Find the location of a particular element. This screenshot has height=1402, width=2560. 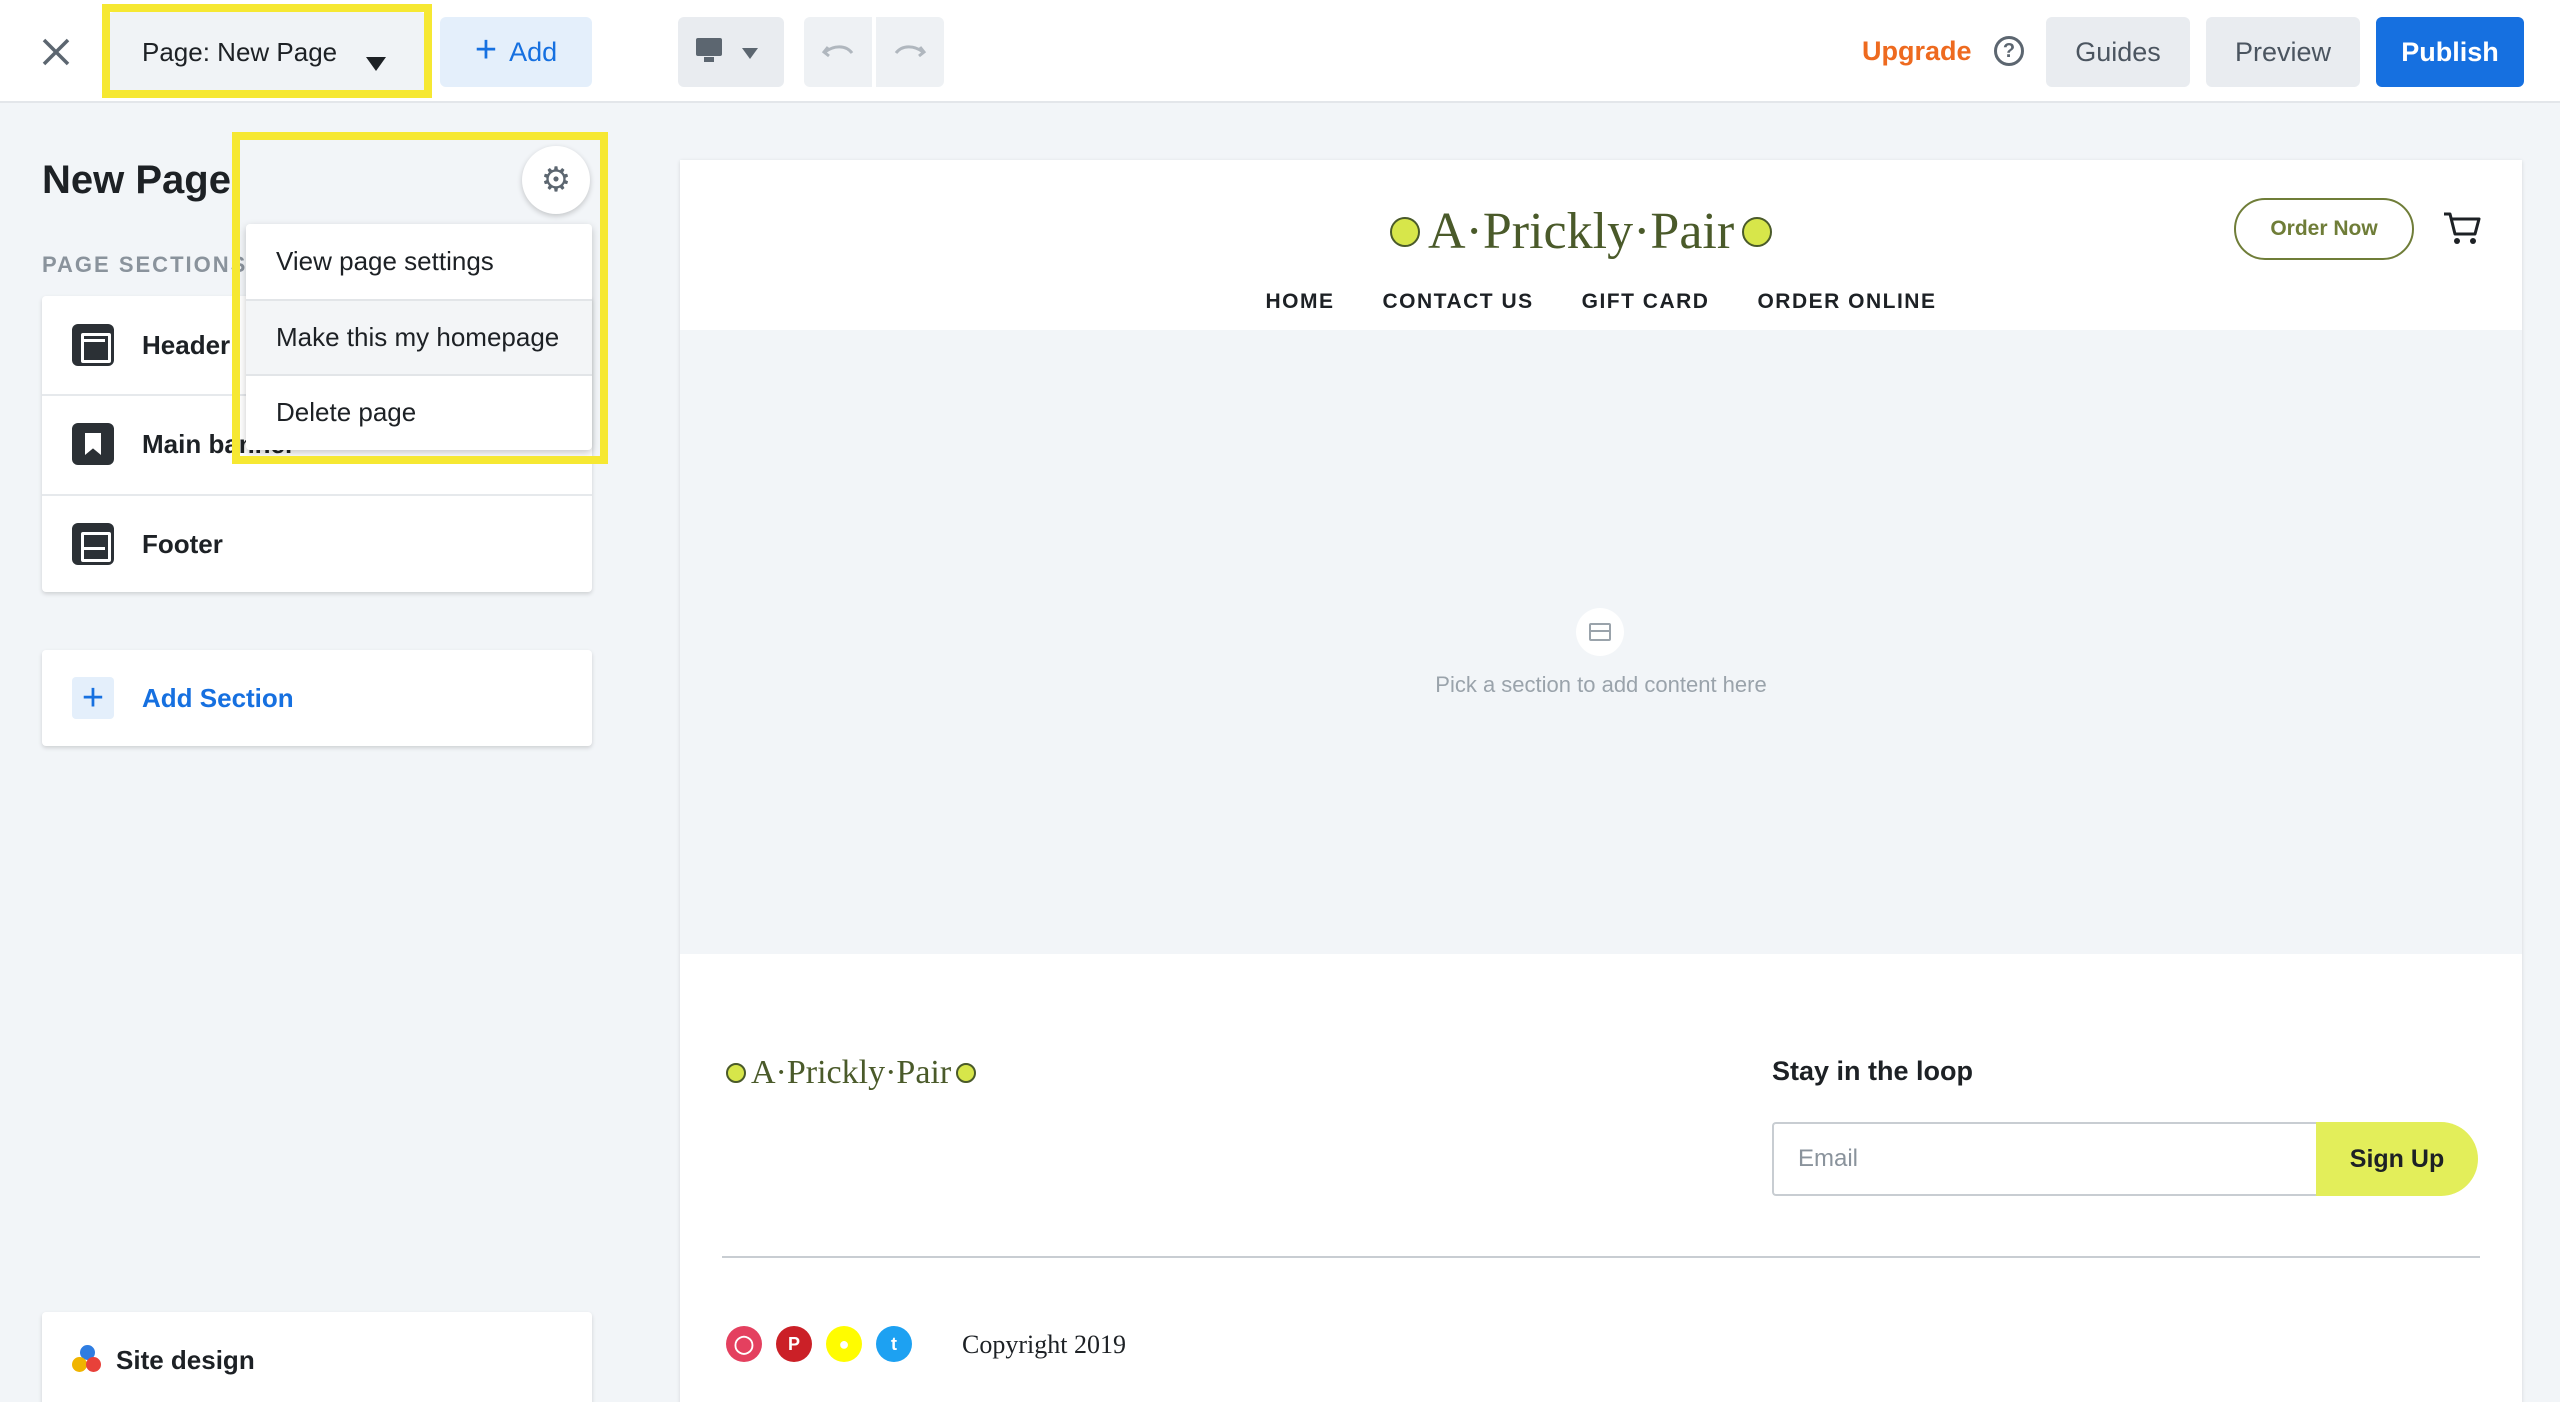

gear-icon: ⚙ is located at coordinates (556, 180).